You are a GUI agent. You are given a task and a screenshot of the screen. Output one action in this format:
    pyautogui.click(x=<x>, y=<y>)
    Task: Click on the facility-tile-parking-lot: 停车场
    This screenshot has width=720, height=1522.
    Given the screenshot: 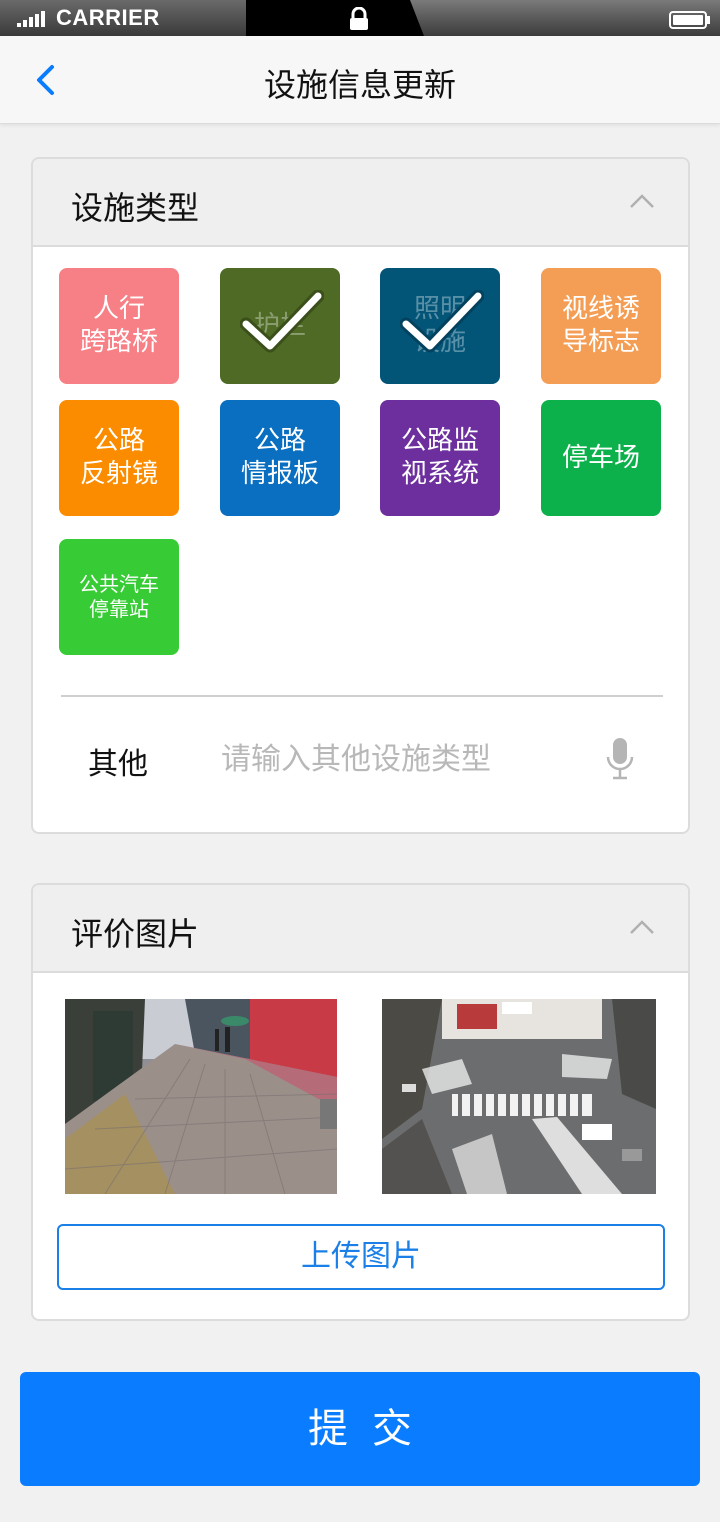 What is the action you would take?
    pyautogui.click(x=601, y=458)
    